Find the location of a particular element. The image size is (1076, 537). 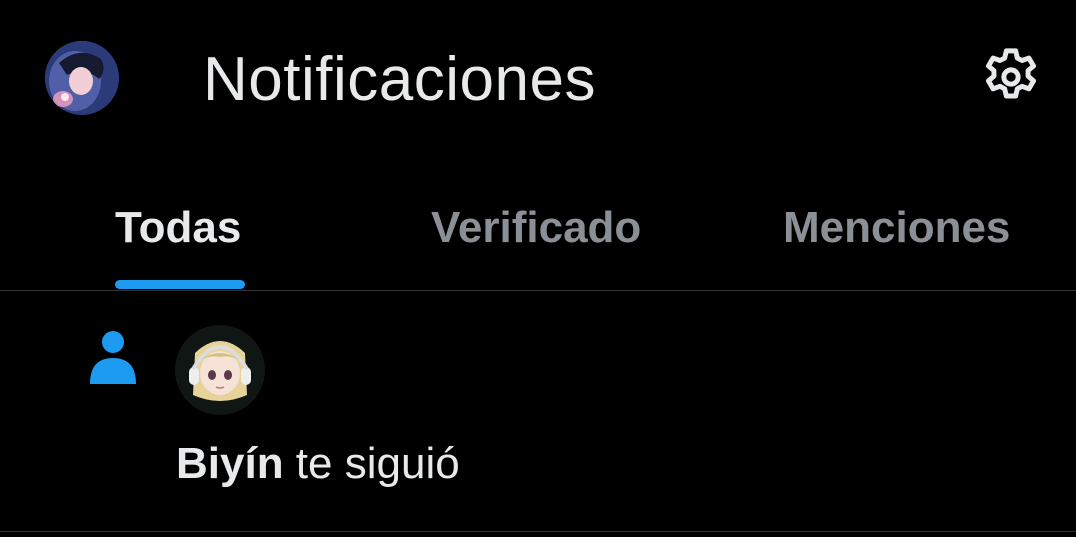

tab-todas: Todas is located at coordinates (180, 229).